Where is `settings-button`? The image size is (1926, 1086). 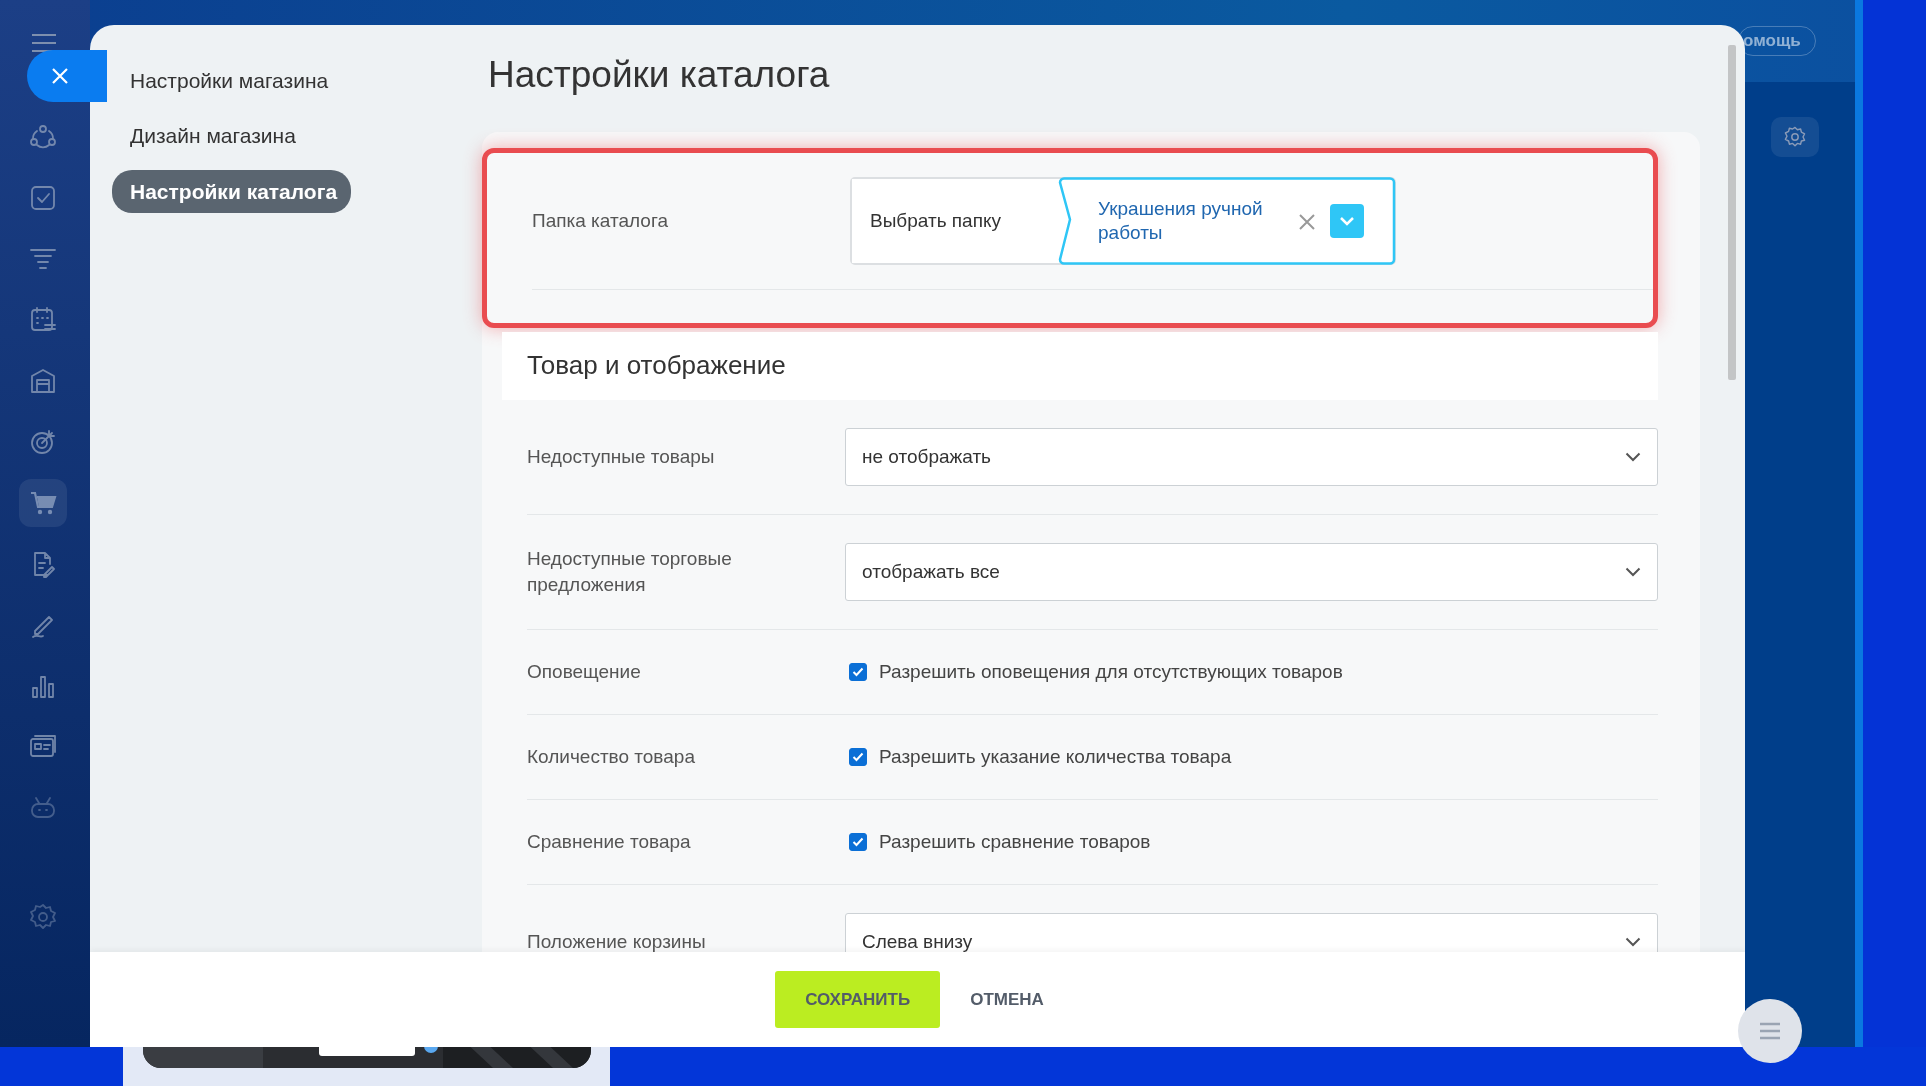
settings-button is located at coordinates (1795, 137).